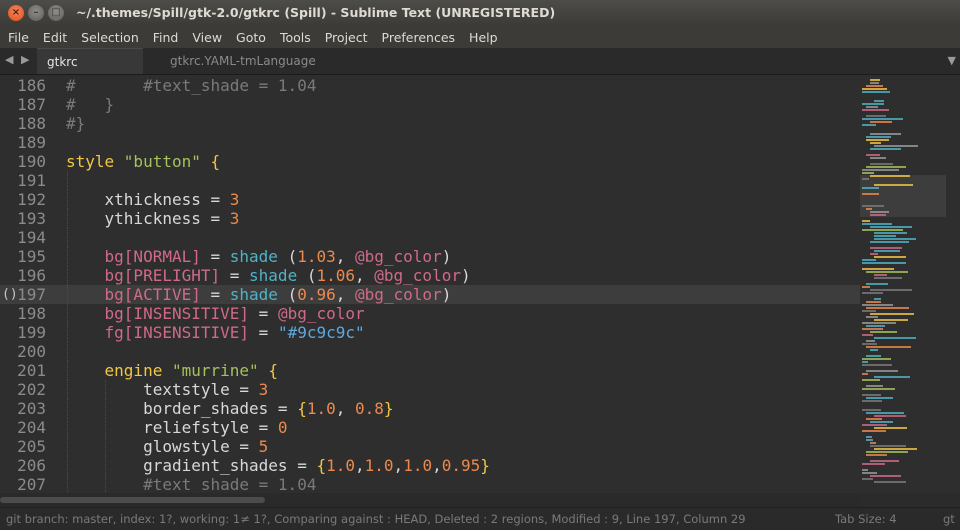 This screenshot has height=530, width=960. What do you see at coordinates (430, 446) in the screenshot?
I see `code-line: 205 glowstyle = 5` at bounding box center [430, 446].